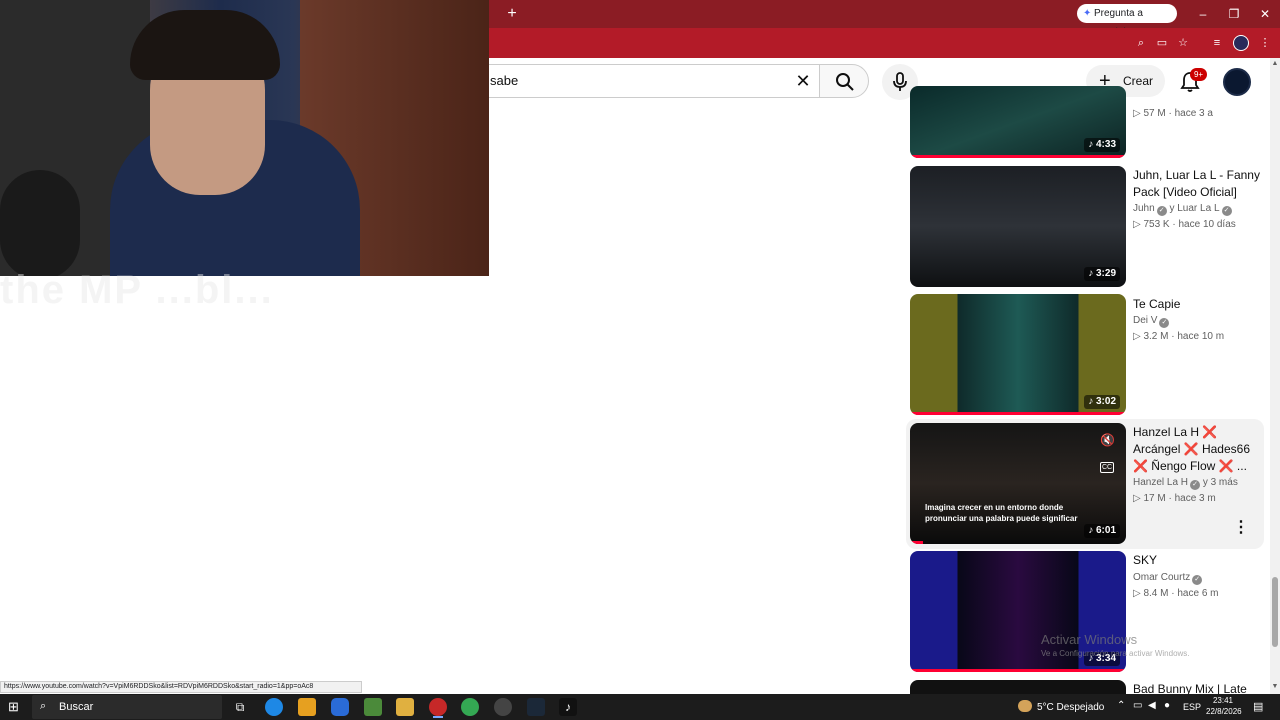 The width and height of the screenshot is (1280, 720). Describe the element at coordinates (1198, 560) in the screenshot. I see `video-title: SKY` at that location.